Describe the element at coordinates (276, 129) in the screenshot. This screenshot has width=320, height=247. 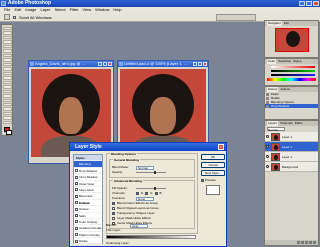
I see `layer-blend-mode-select: Normal` at that location.